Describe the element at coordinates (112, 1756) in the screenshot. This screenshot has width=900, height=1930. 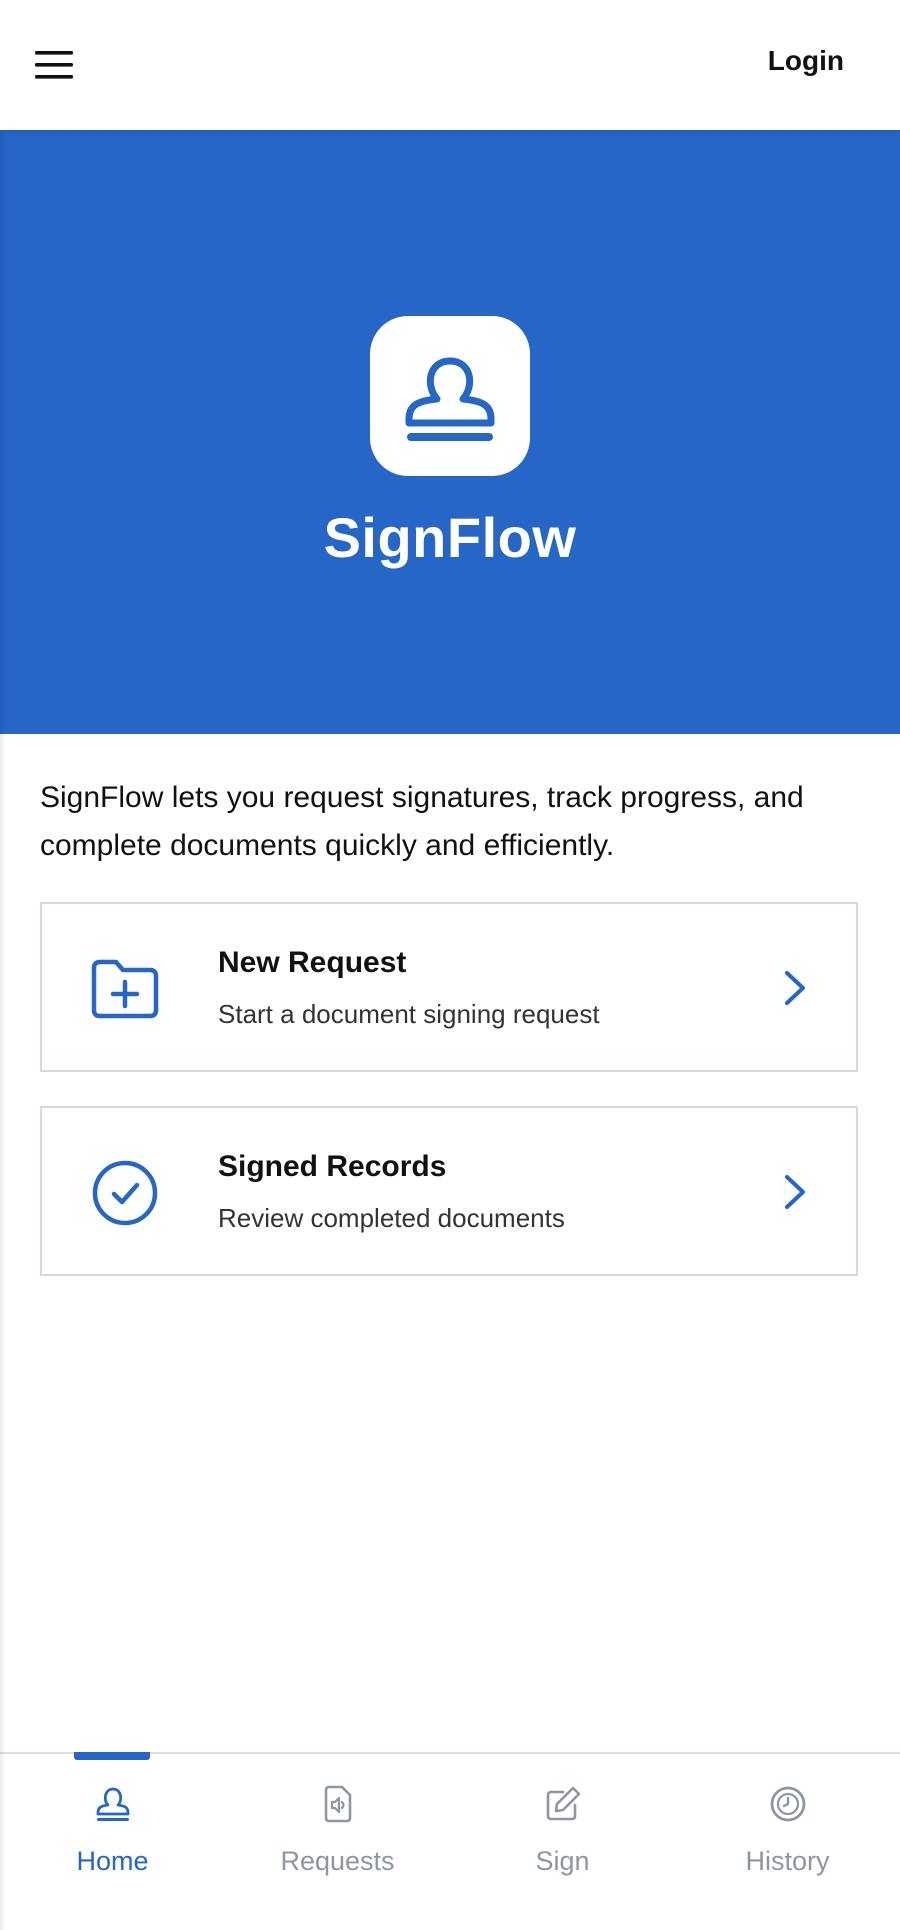
I see `active-tab-indicator` at that location.